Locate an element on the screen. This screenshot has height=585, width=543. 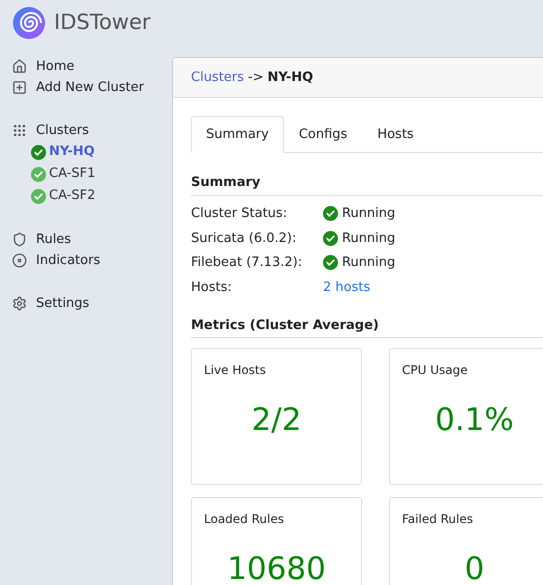
metric-value: 0 is located at coordinates (474, 567).